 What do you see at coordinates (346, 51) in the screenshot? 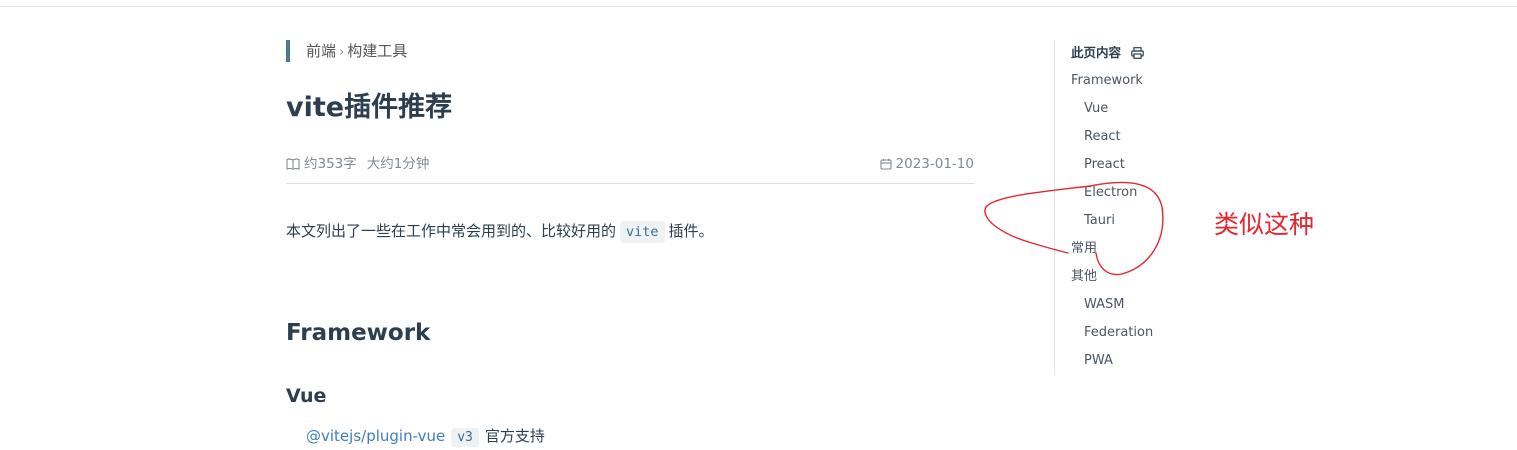
I see `breadcrumb: 前端›构建工具` at bounding box center [346, 51].